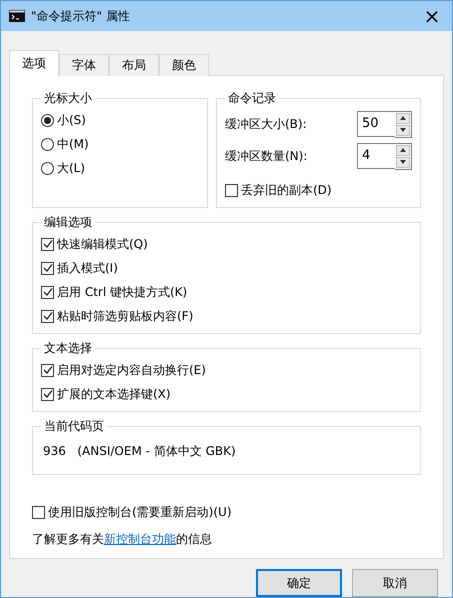 The width and height of the screenshot is (453, 598). What do you see at coordinates (140, 512) in the screenshot?
I see `checkbox-label: 使用旧版控制台(需要重新启动)(U)` at bounding box center [140, 512].